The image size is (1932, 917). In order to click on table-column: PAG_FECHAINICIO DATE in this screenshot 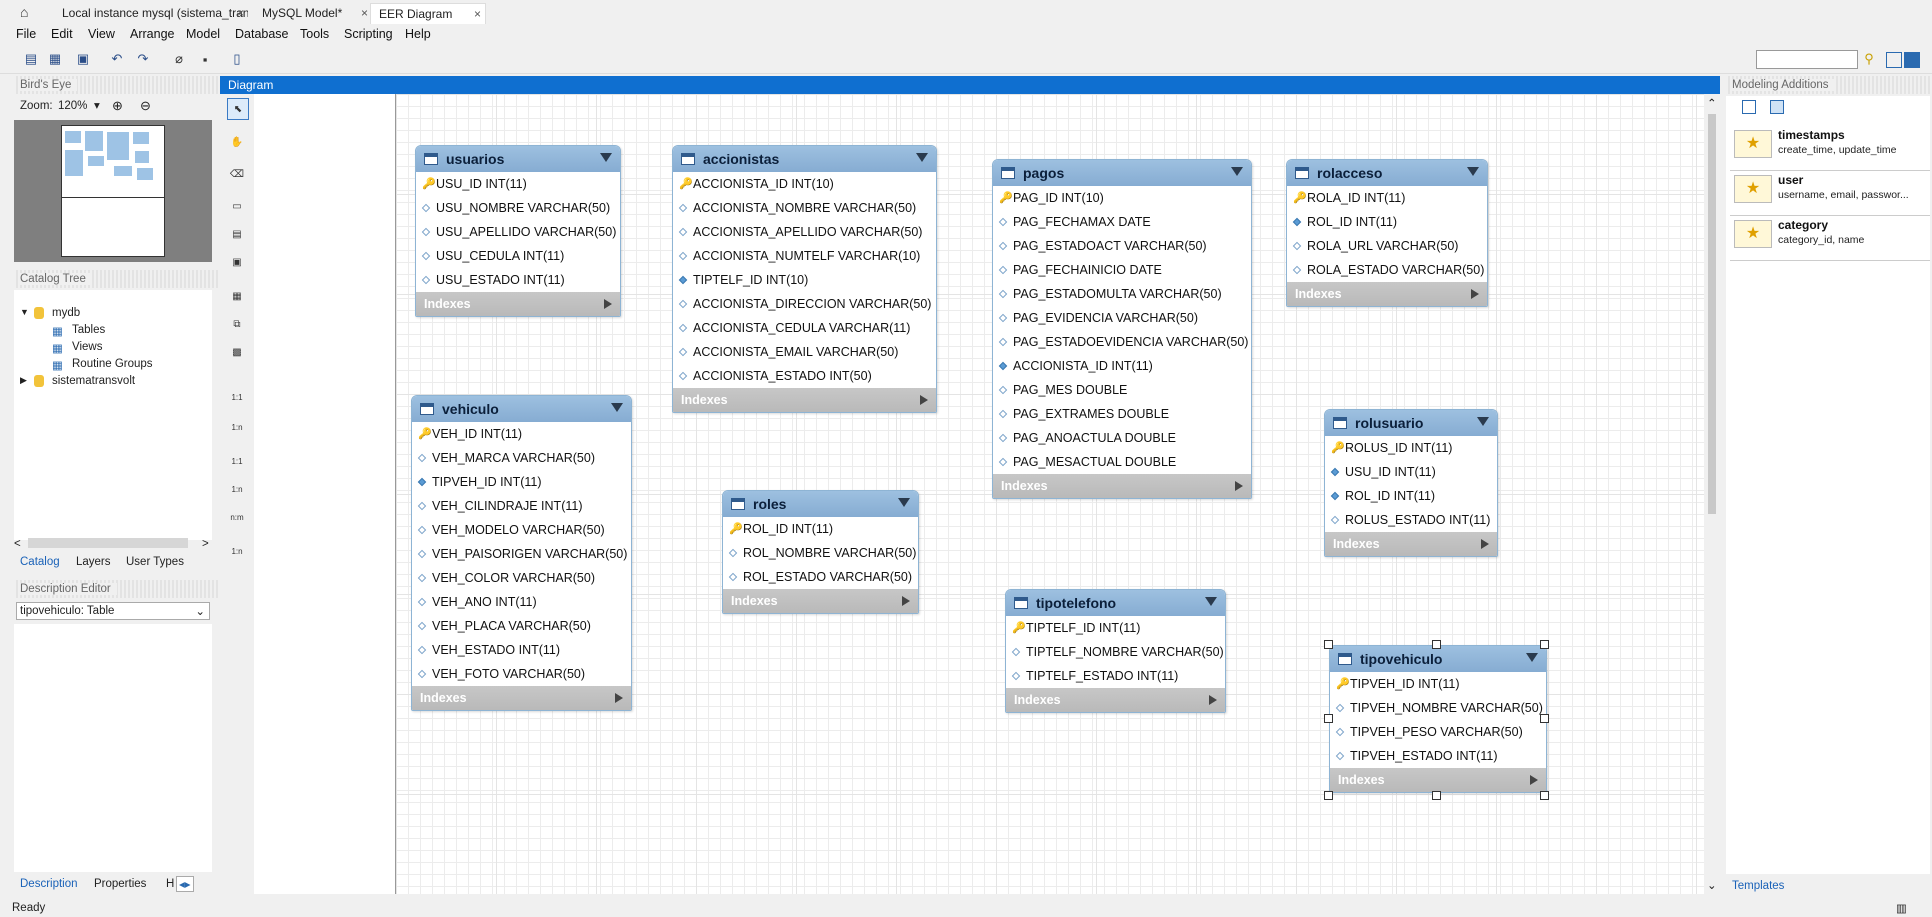, I will do `click(1122, 270)`.